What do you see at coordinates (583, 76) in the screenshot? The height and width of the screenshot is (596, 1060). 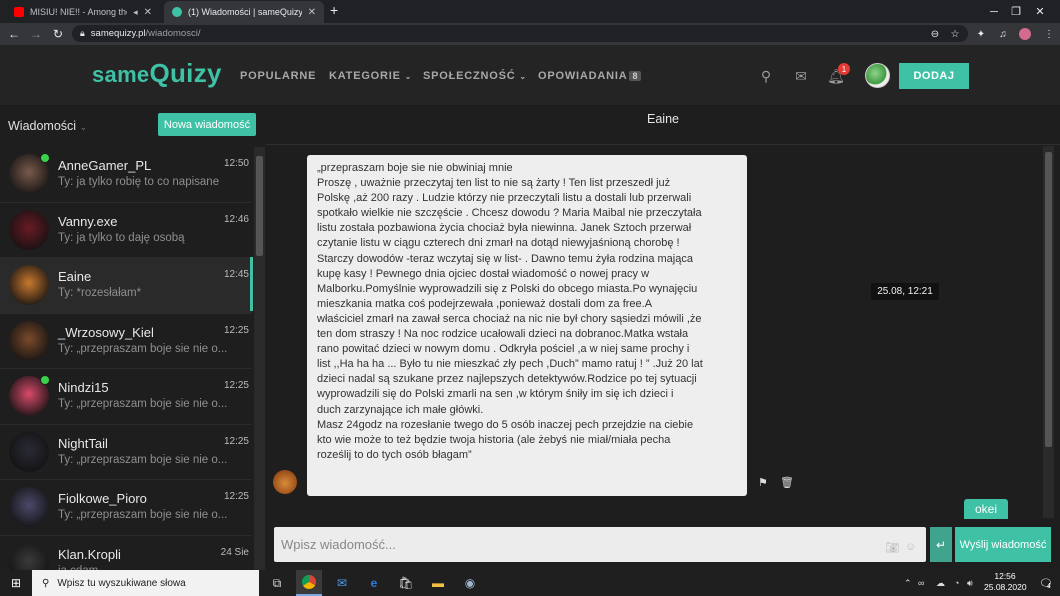 I see `nav-label: OPOWIADANIA` at bounding box center [583, 76].